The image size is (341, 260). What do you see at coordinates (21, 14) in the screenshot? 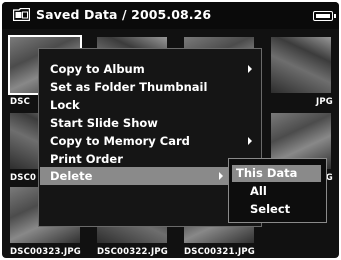
I see `folder-icon` at bounding box center [21, 14].